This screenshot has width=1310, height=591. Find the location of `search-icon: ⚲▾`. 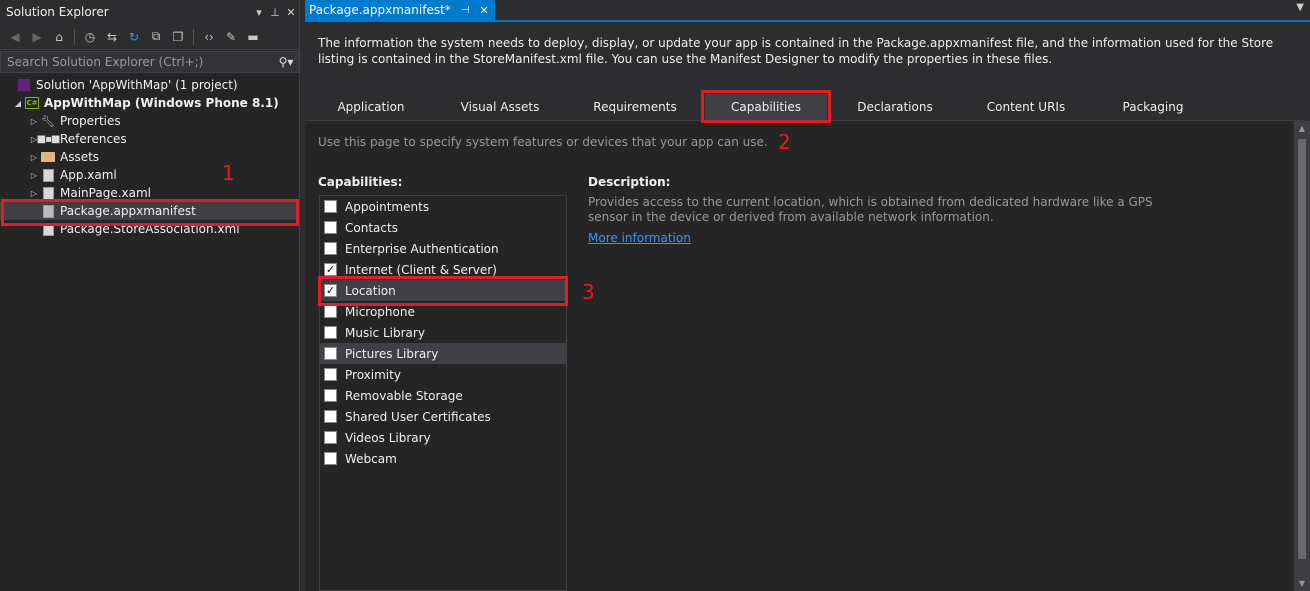

search-icon: ⚲▾ is located at coordinates (286, 62).